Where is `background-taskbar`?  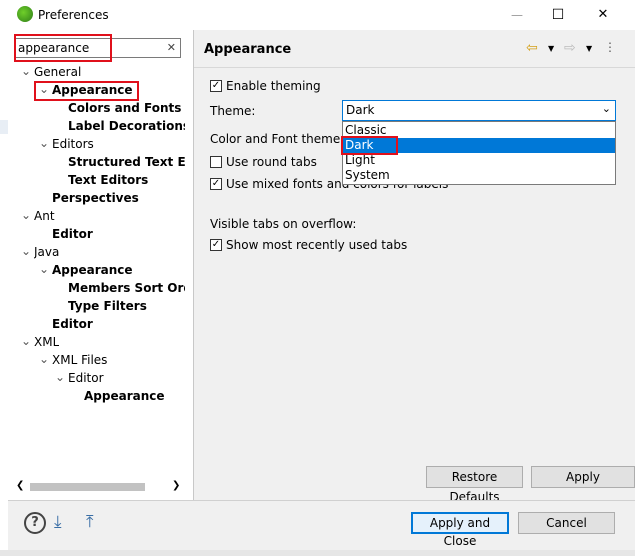
background-taskbar is located at coordinates (317, 553).